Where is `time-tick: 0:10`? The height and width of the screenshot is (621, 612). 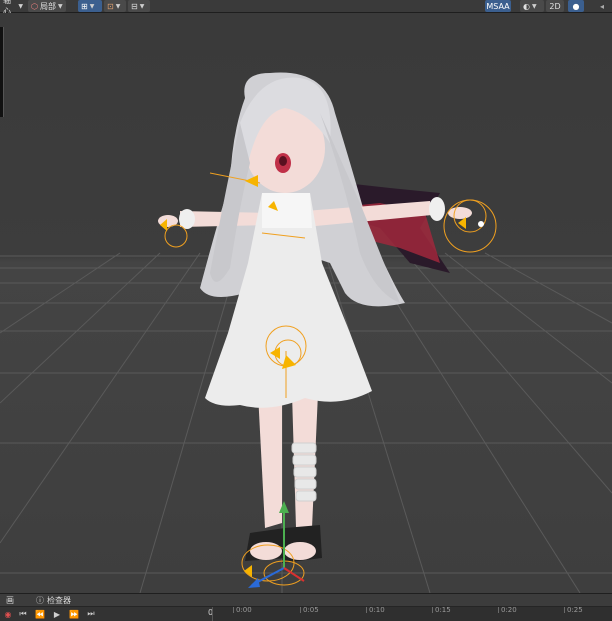 time-tick: 0:10 is located at coordinates (375, 610).